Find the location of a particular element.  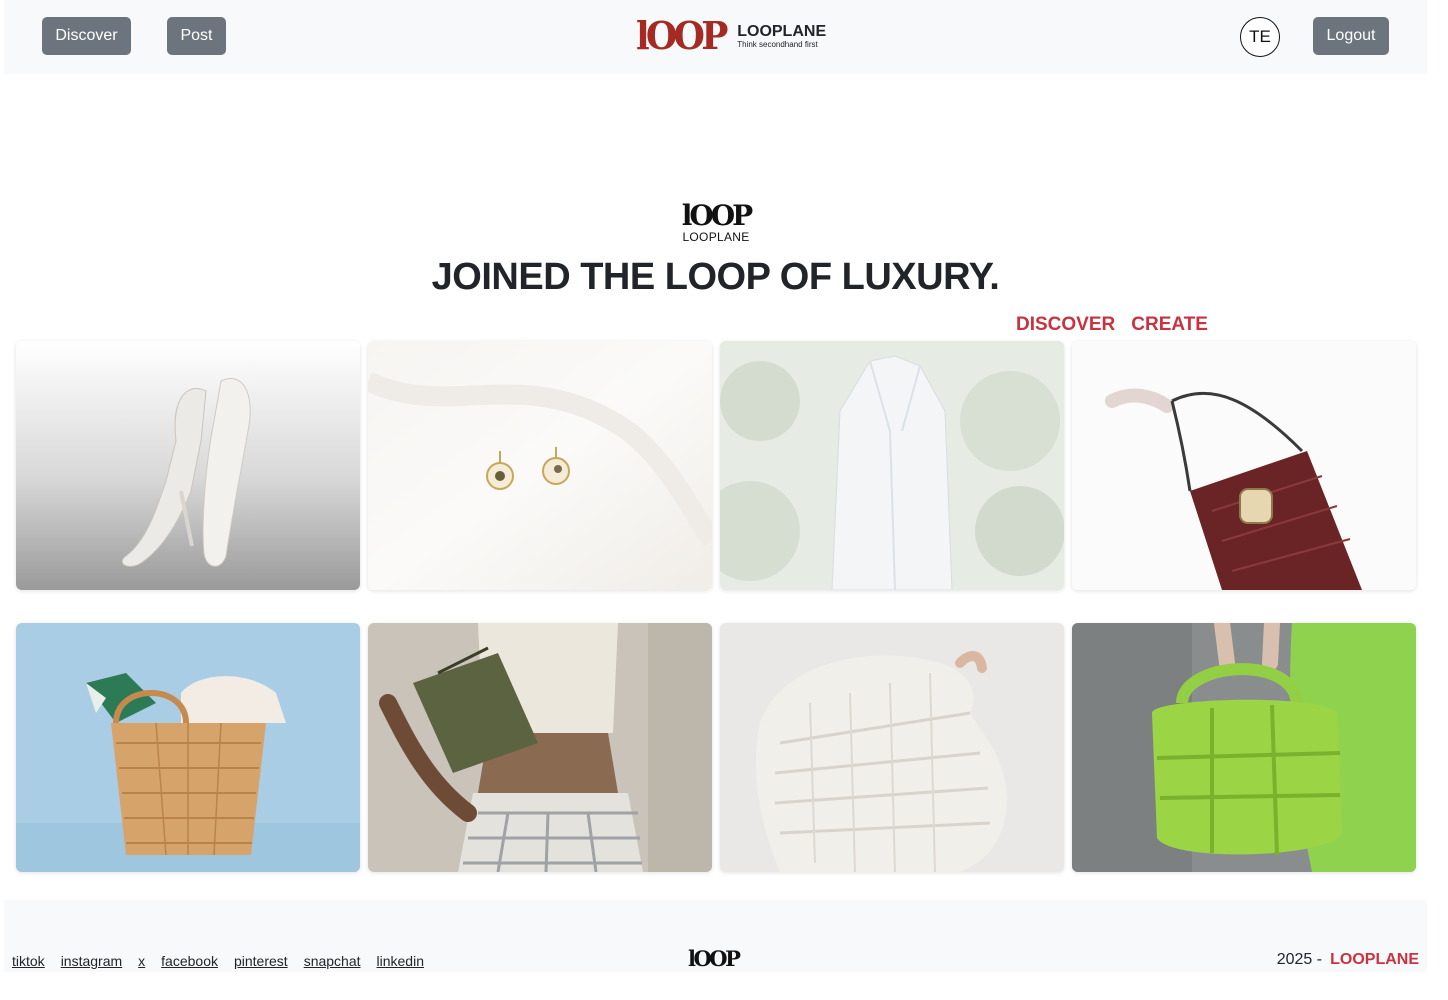

hero-logo: lOOP LOOPLANE is located at coordinates (716, 222).